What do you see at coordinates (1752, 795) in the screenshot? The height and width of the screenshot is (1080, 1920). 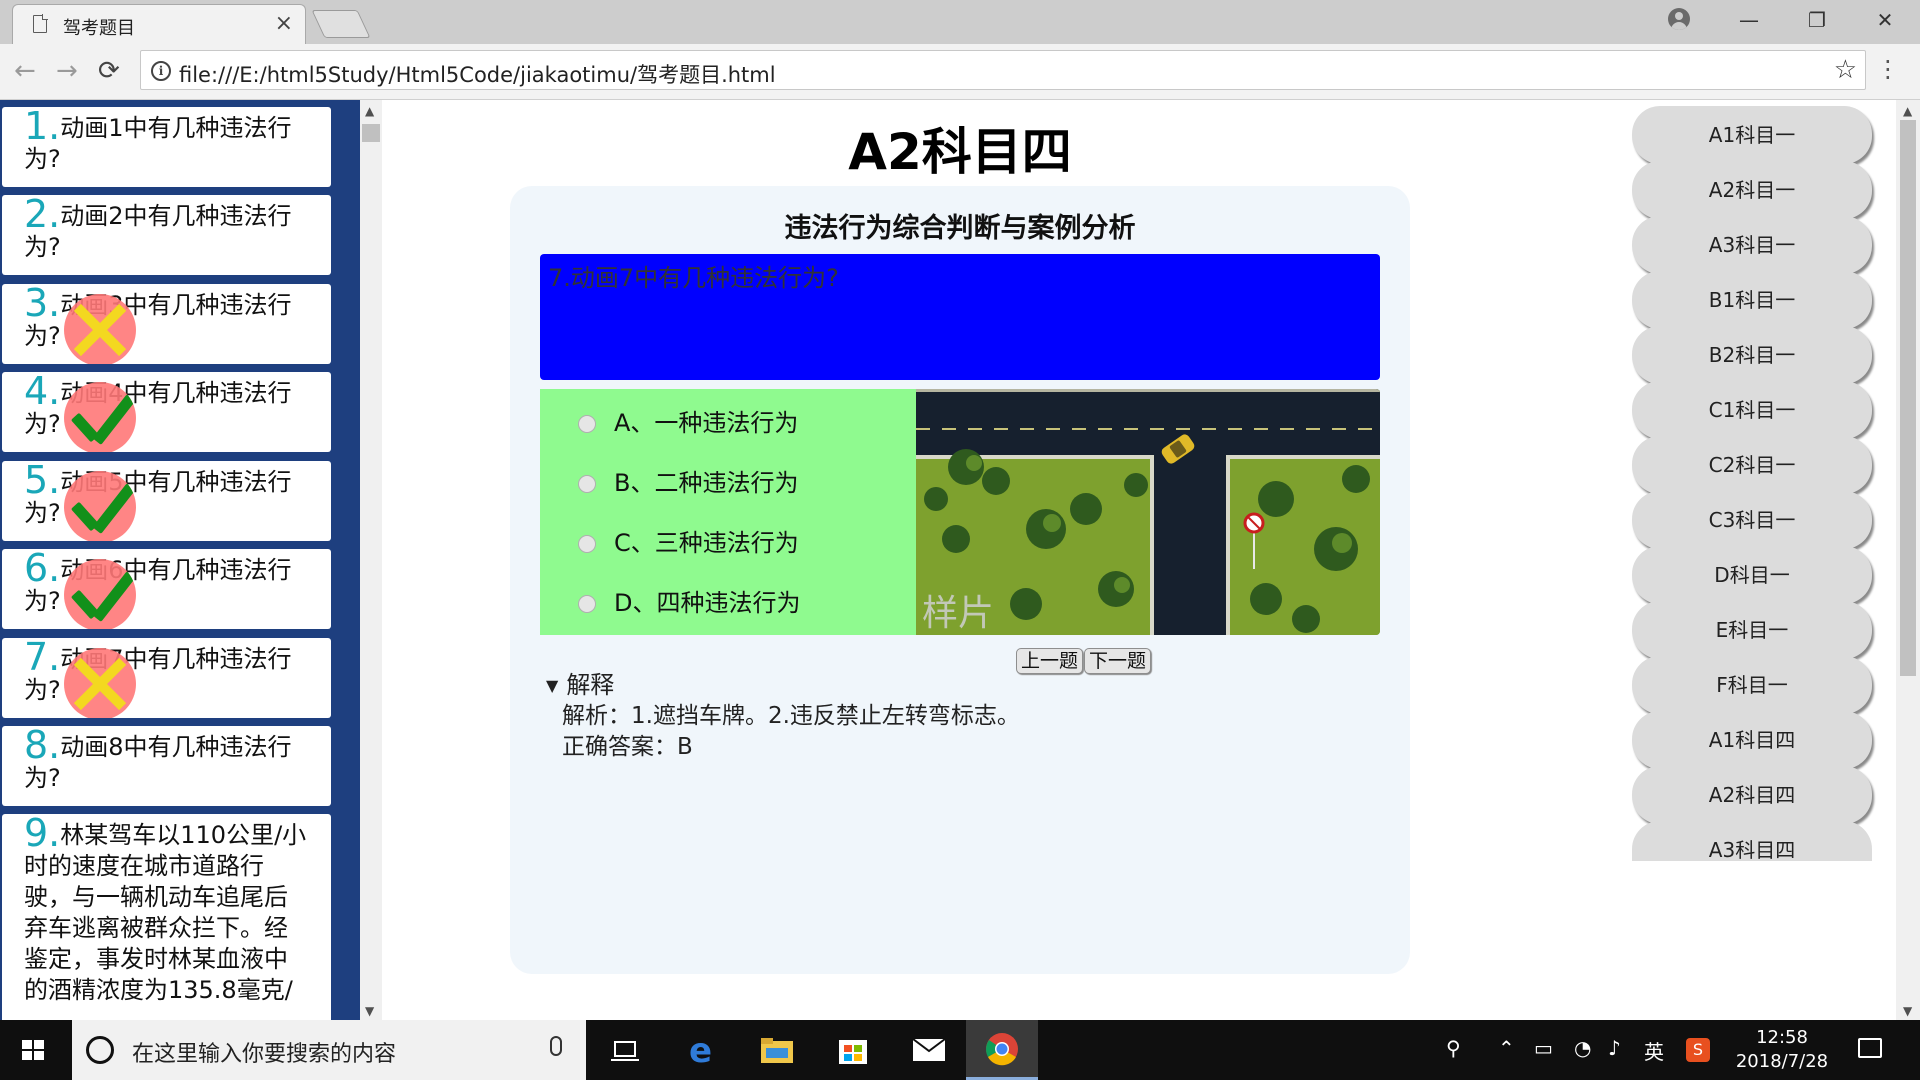 I see `category-button: A2科目四` at bounding box center [1752, 795].